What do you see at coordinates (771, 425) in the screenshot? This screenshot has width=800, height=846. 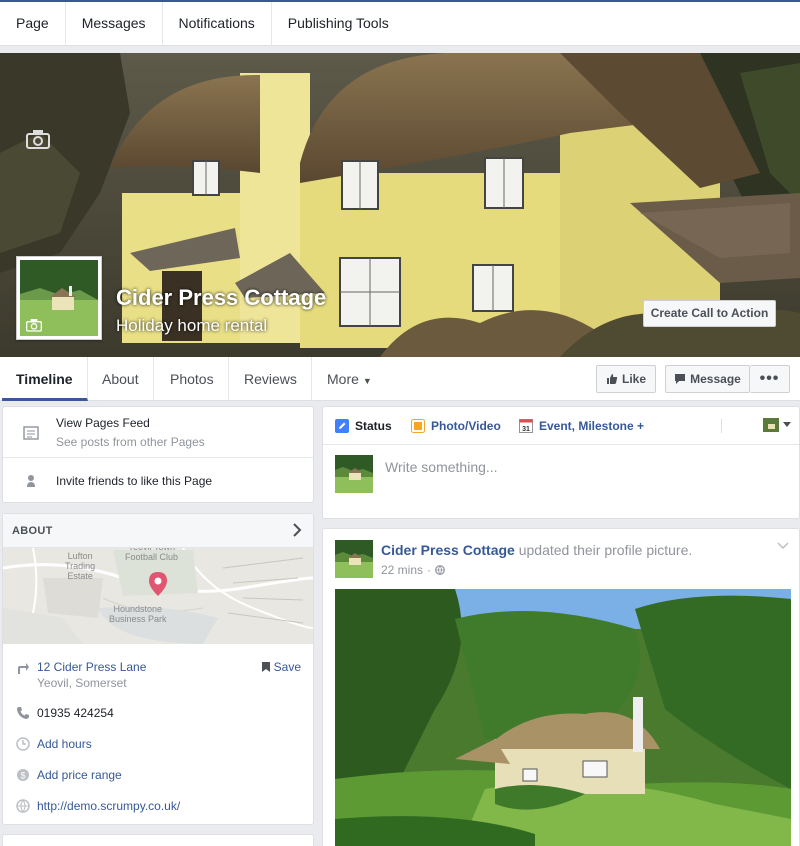 I see `page-avatar-icon` at bounding box center [771, 425].